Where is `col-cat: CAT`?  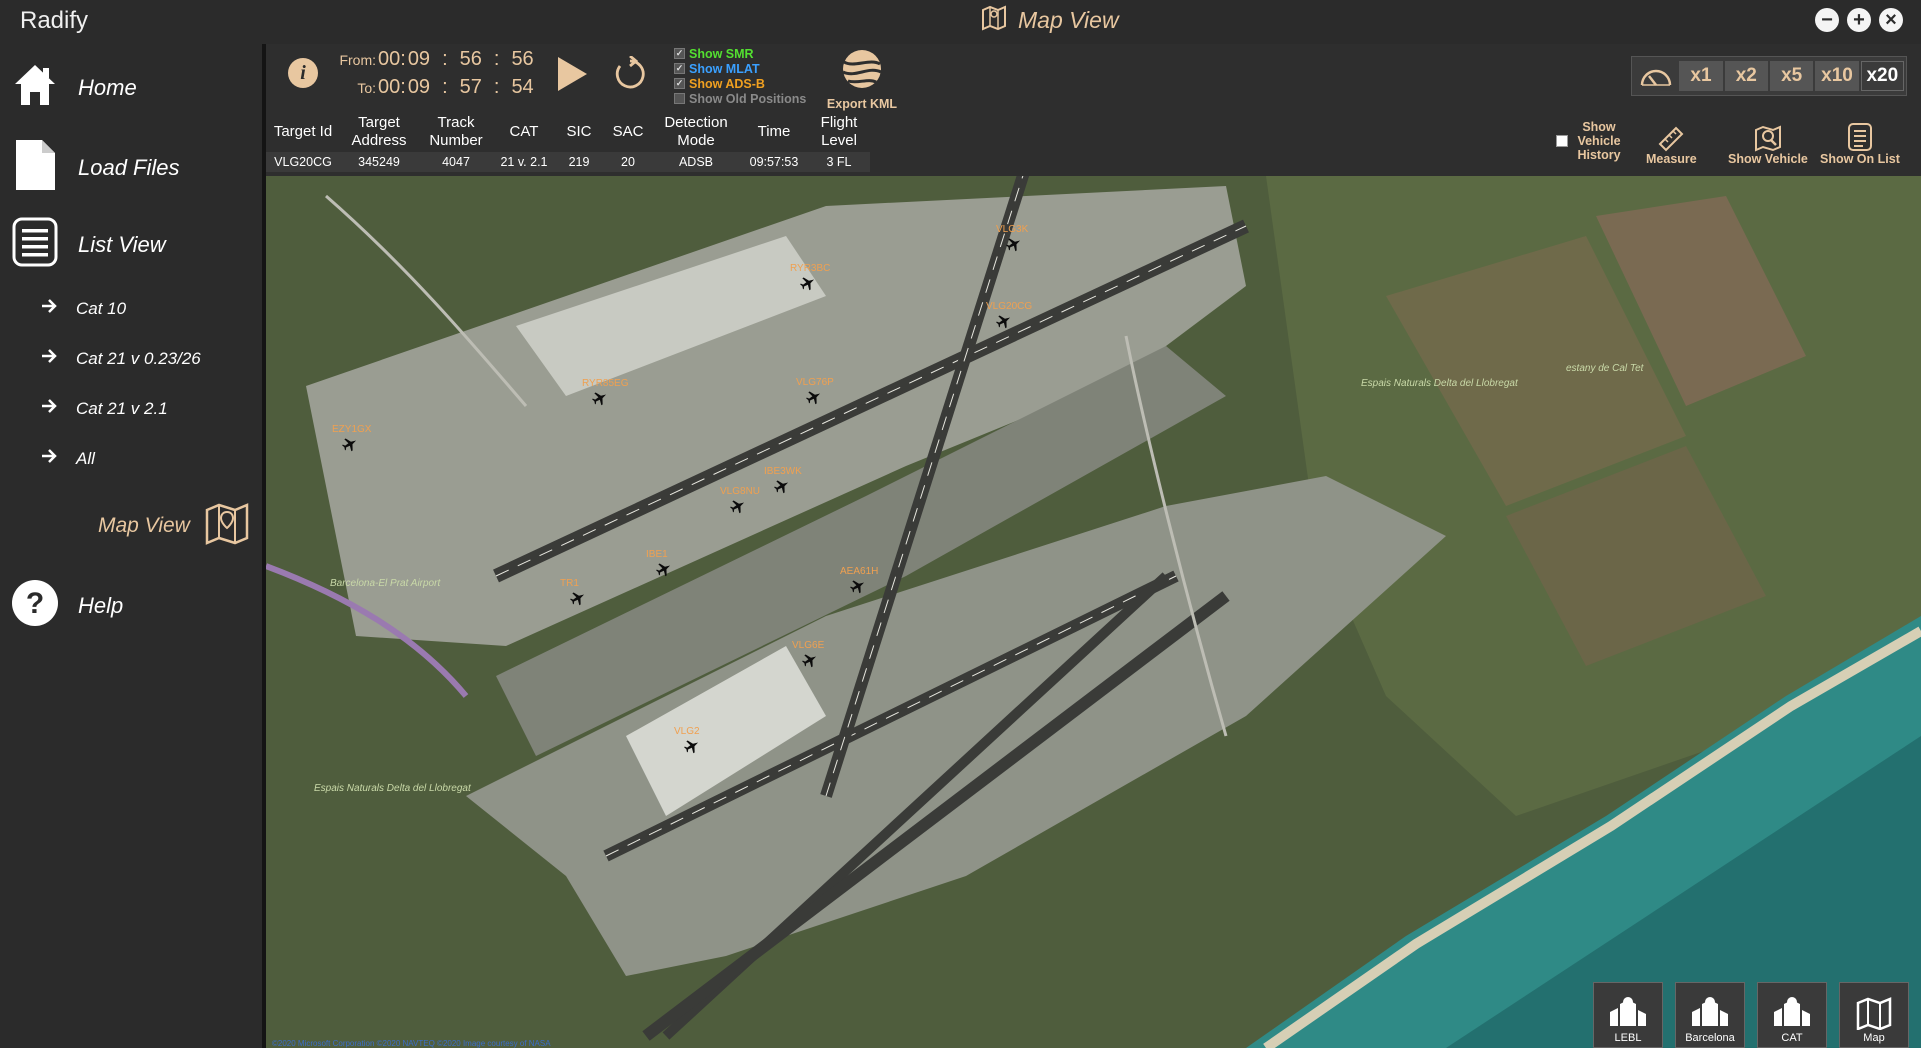 col-cat: CAT is located at coordinates (524, 131).